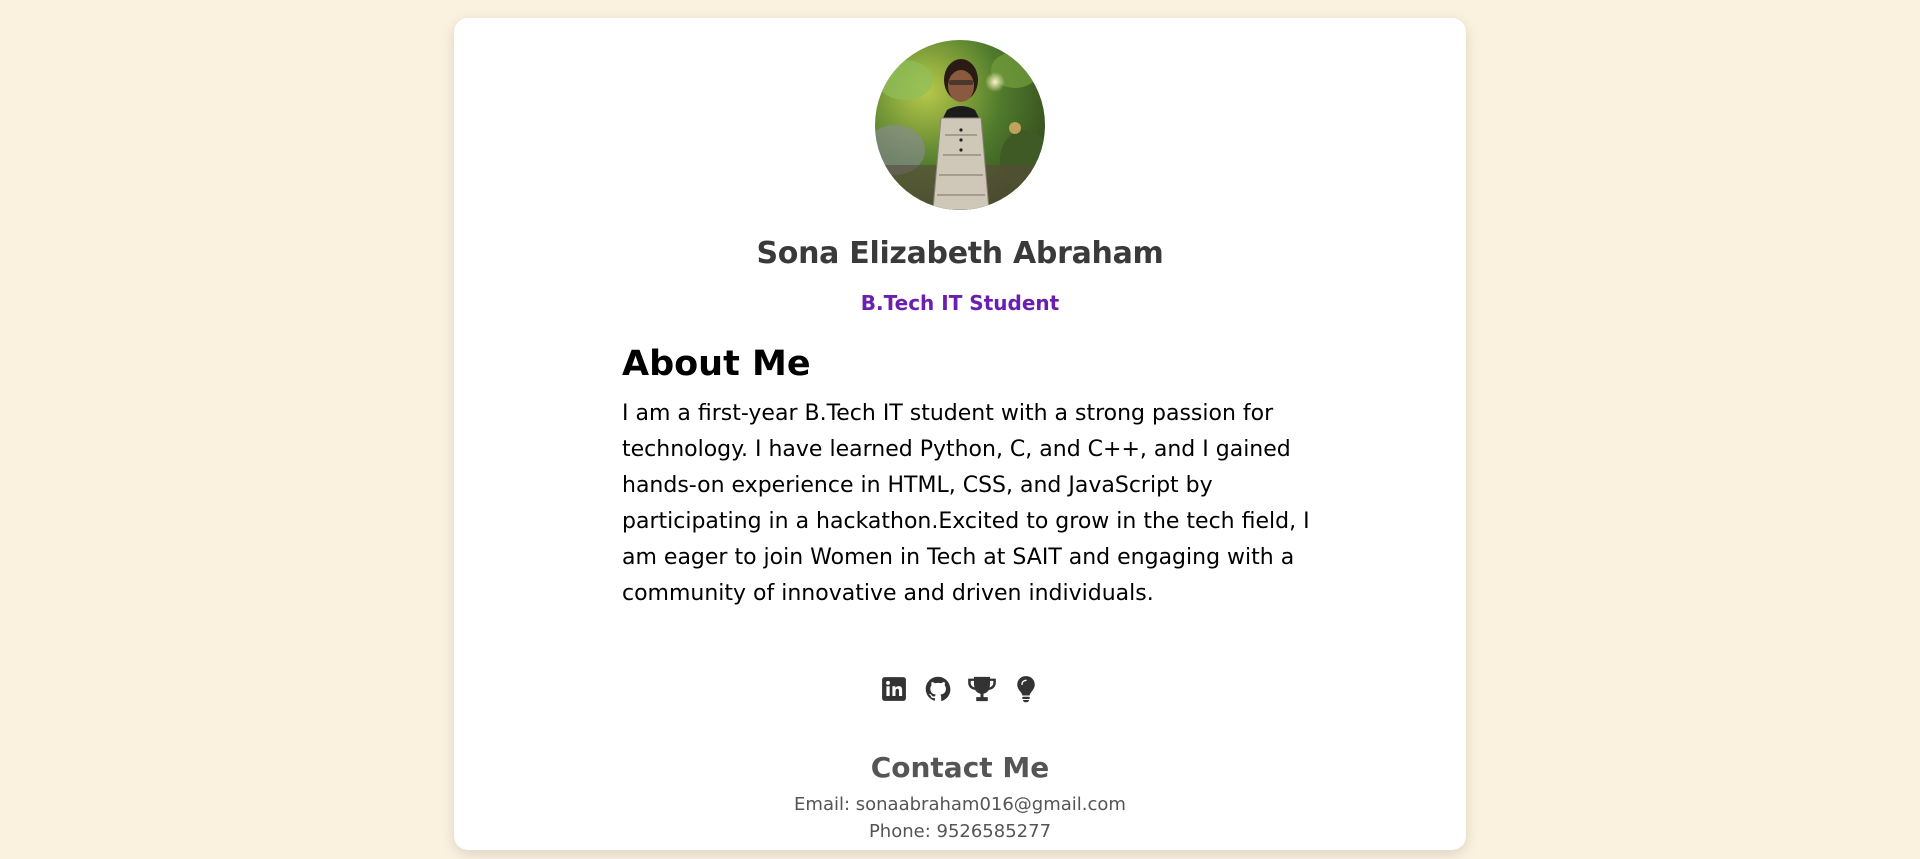 This screenshot has height=859, width=1920. What do you see at coordinates (960, 804) in the screenshot?
I see `contact-email: Email: sonaabraham016@gmail.com` at bounding box center [960, 804].